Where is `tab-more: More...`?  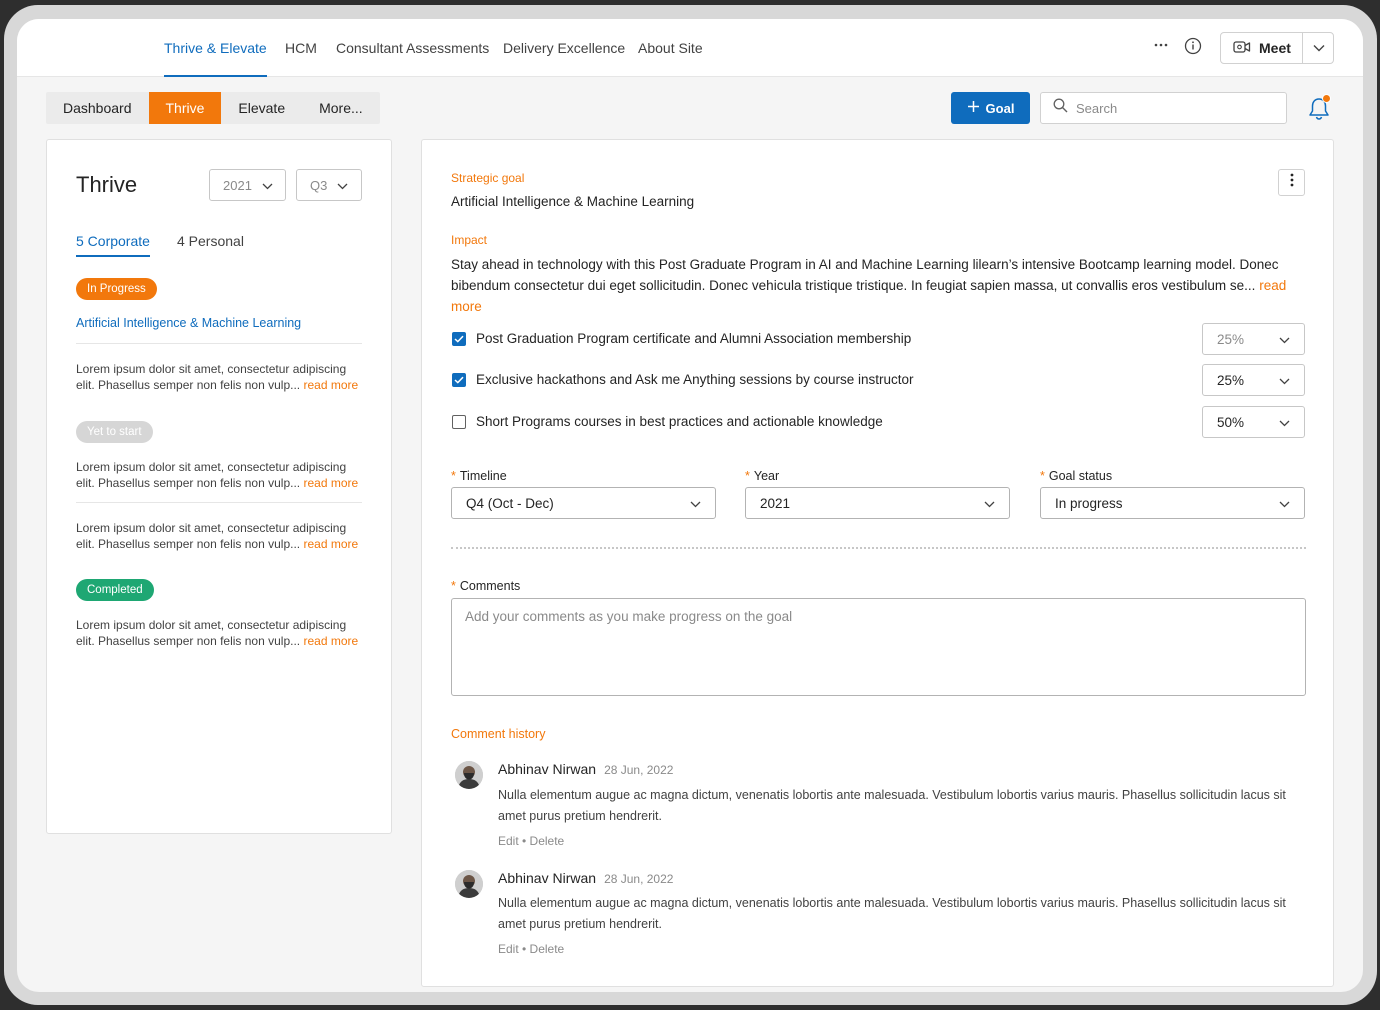 tab-more: More... is located at coordinates (341, 108).